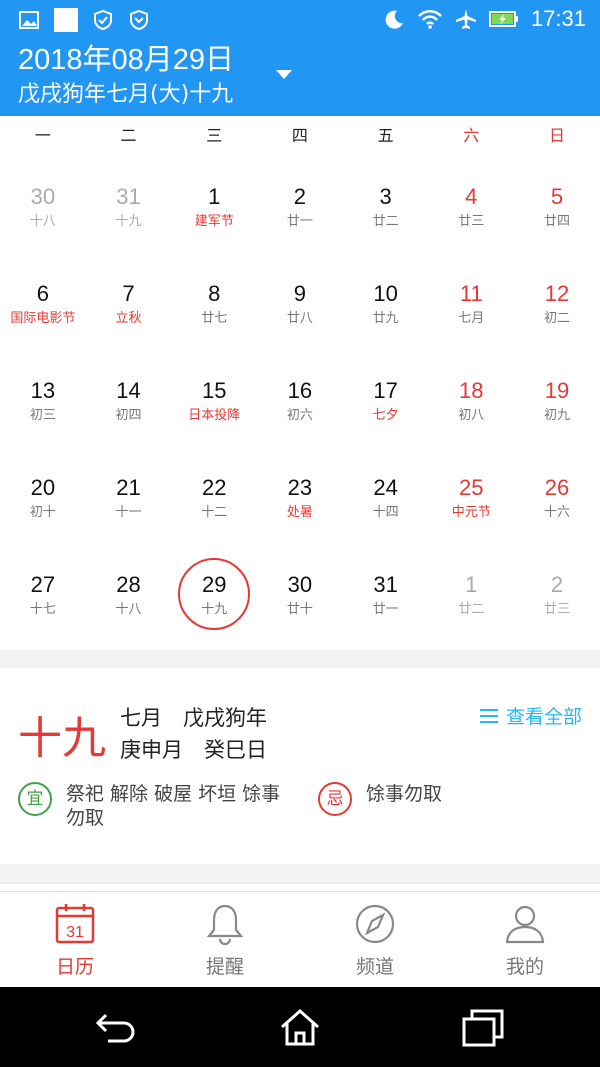 The image size is (600, 1067). I want to click on ji-badge: 忌, so click(335, 799).